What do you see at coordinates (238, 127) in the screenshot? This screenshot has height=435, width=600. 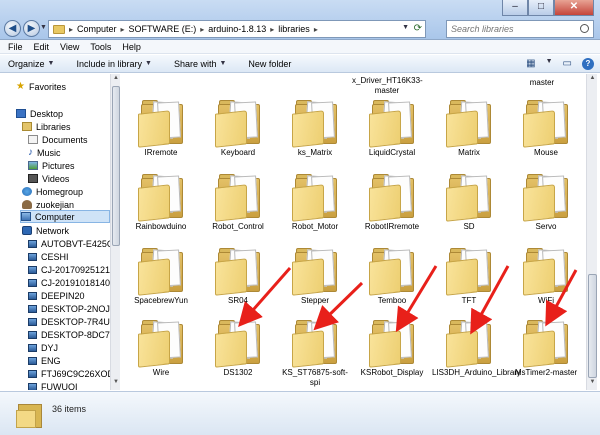 I see `folder-item: Keyboard` at bounding box center [238, 127].